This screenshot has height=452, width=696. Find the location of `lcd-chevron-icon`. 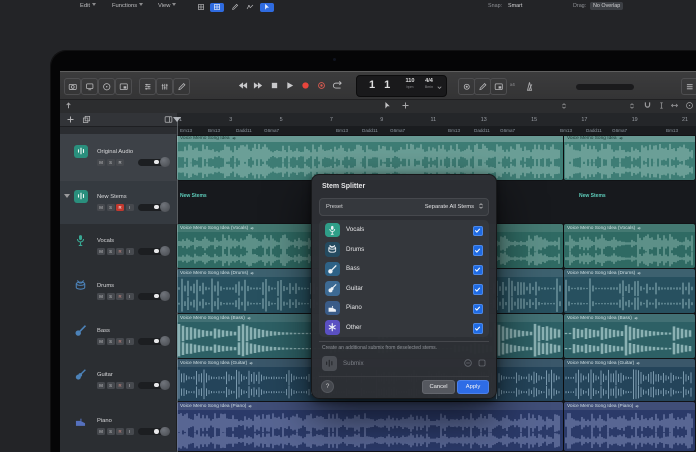

lcd-chevron-icon is located at coordinates (439, 87).